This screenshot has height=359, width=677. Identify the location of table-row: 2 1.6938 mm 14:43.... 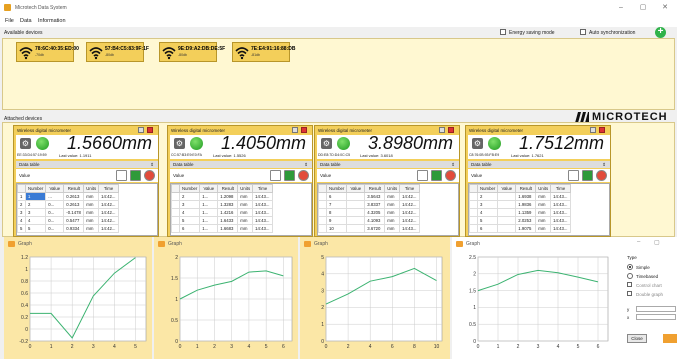
(520, 196).